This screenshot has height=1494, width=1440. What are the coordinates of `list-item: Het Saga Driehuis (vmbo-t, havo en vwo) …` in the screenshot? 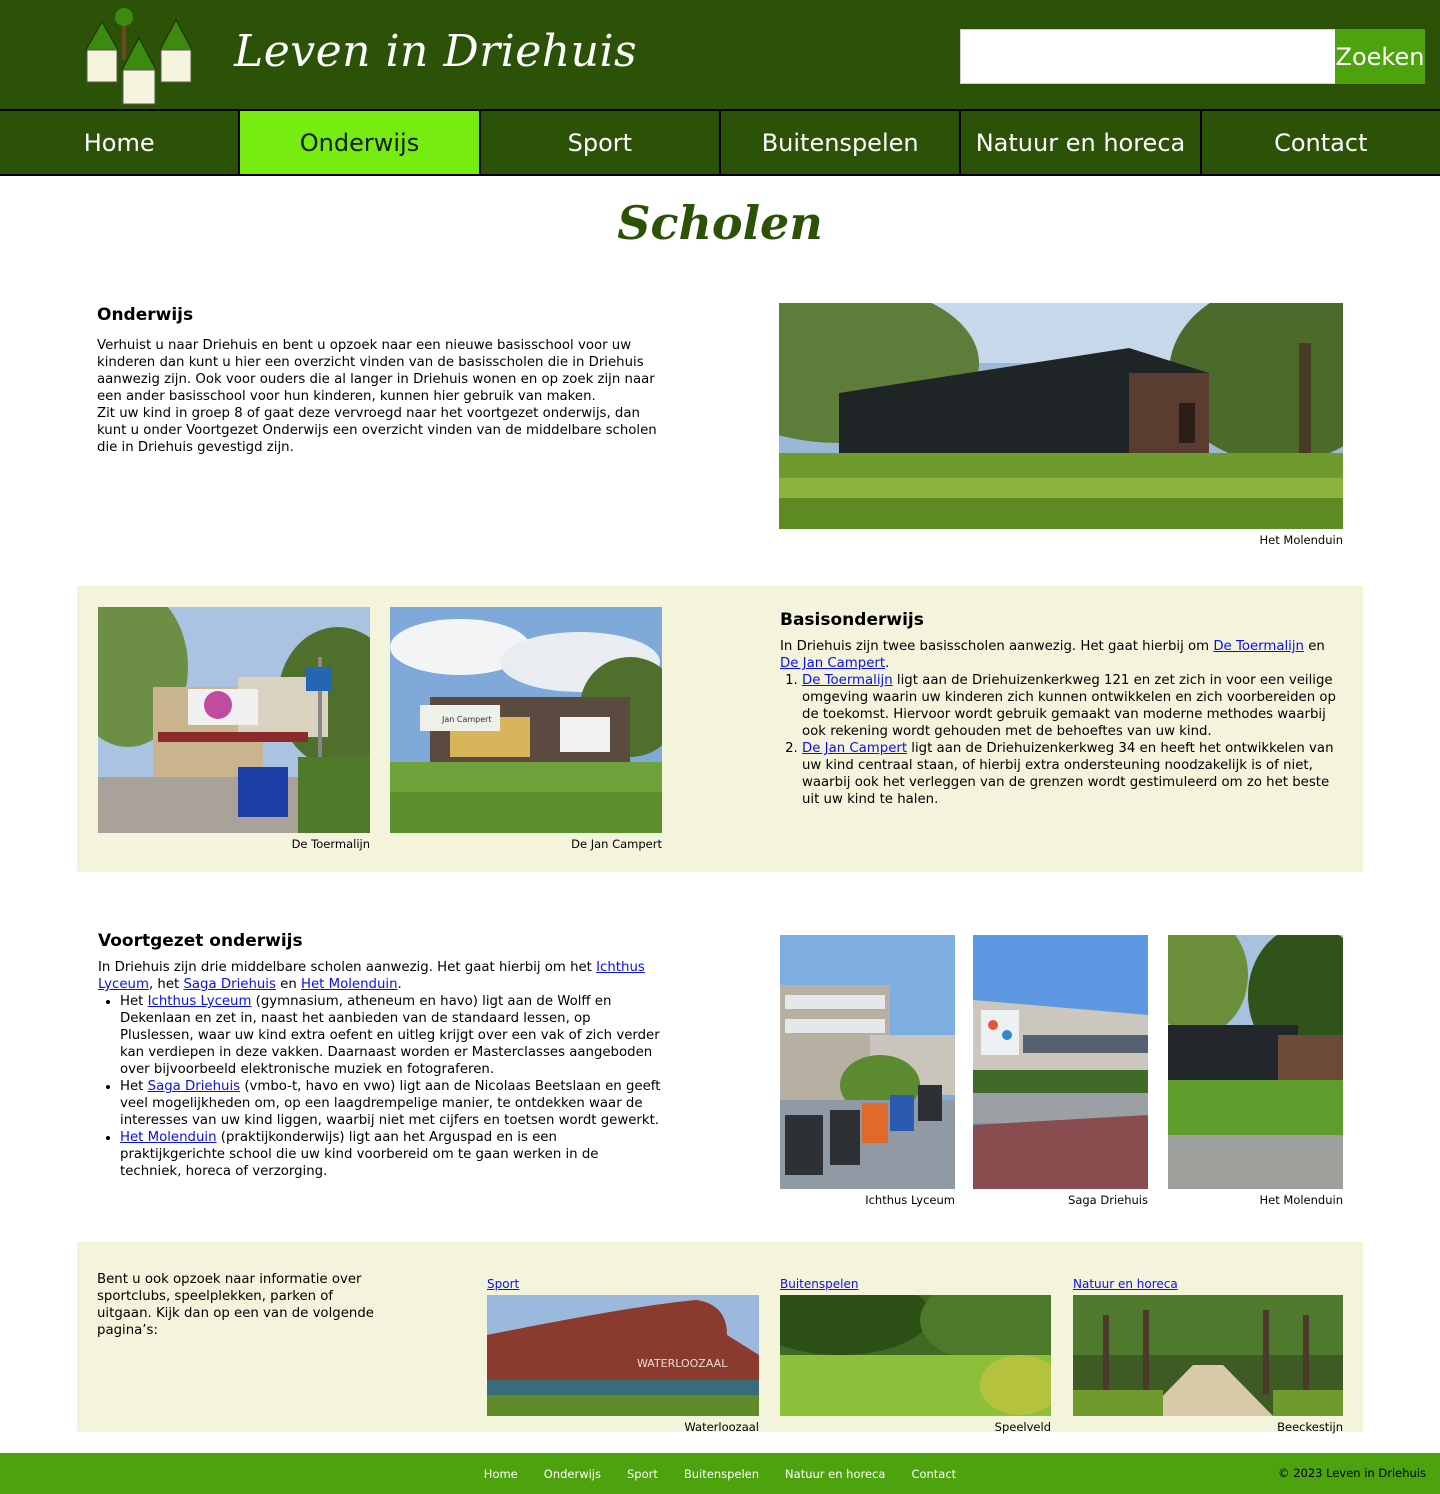 It's located at (392, 1103).